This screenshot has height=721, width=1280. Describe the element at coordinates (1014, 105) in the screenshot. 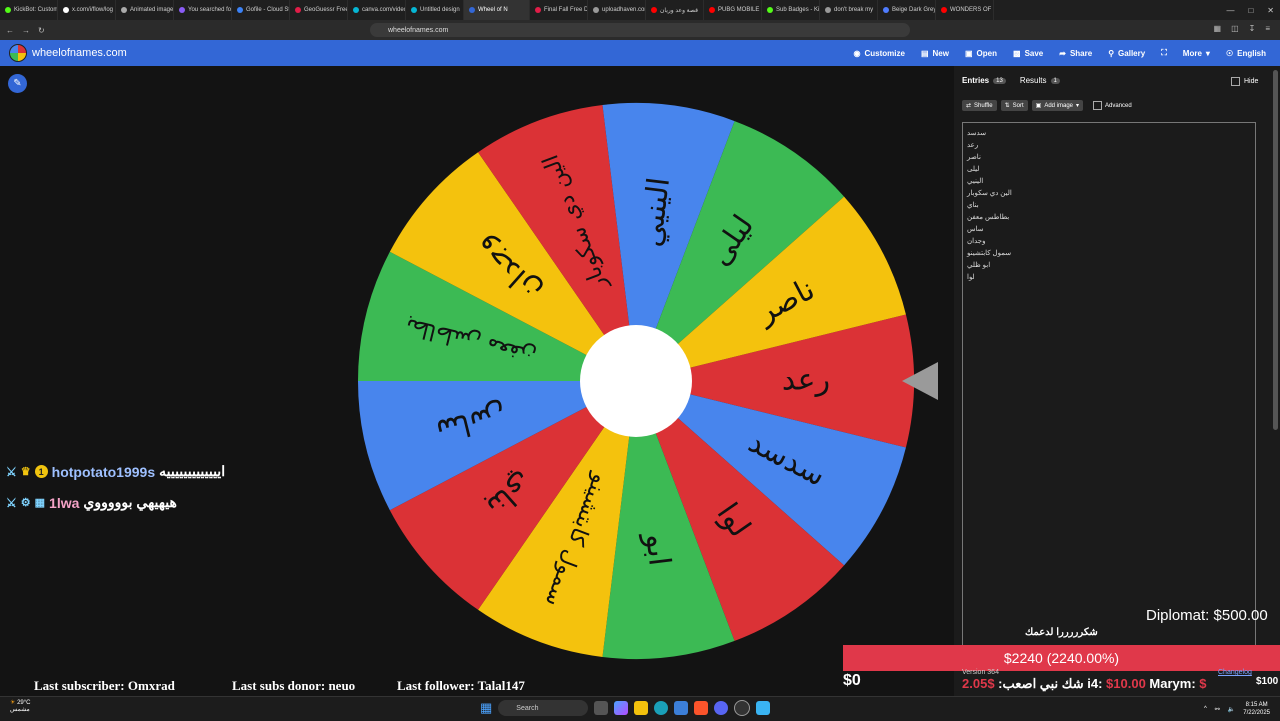

I see `sort-button: ⇅ Sort` at that location.